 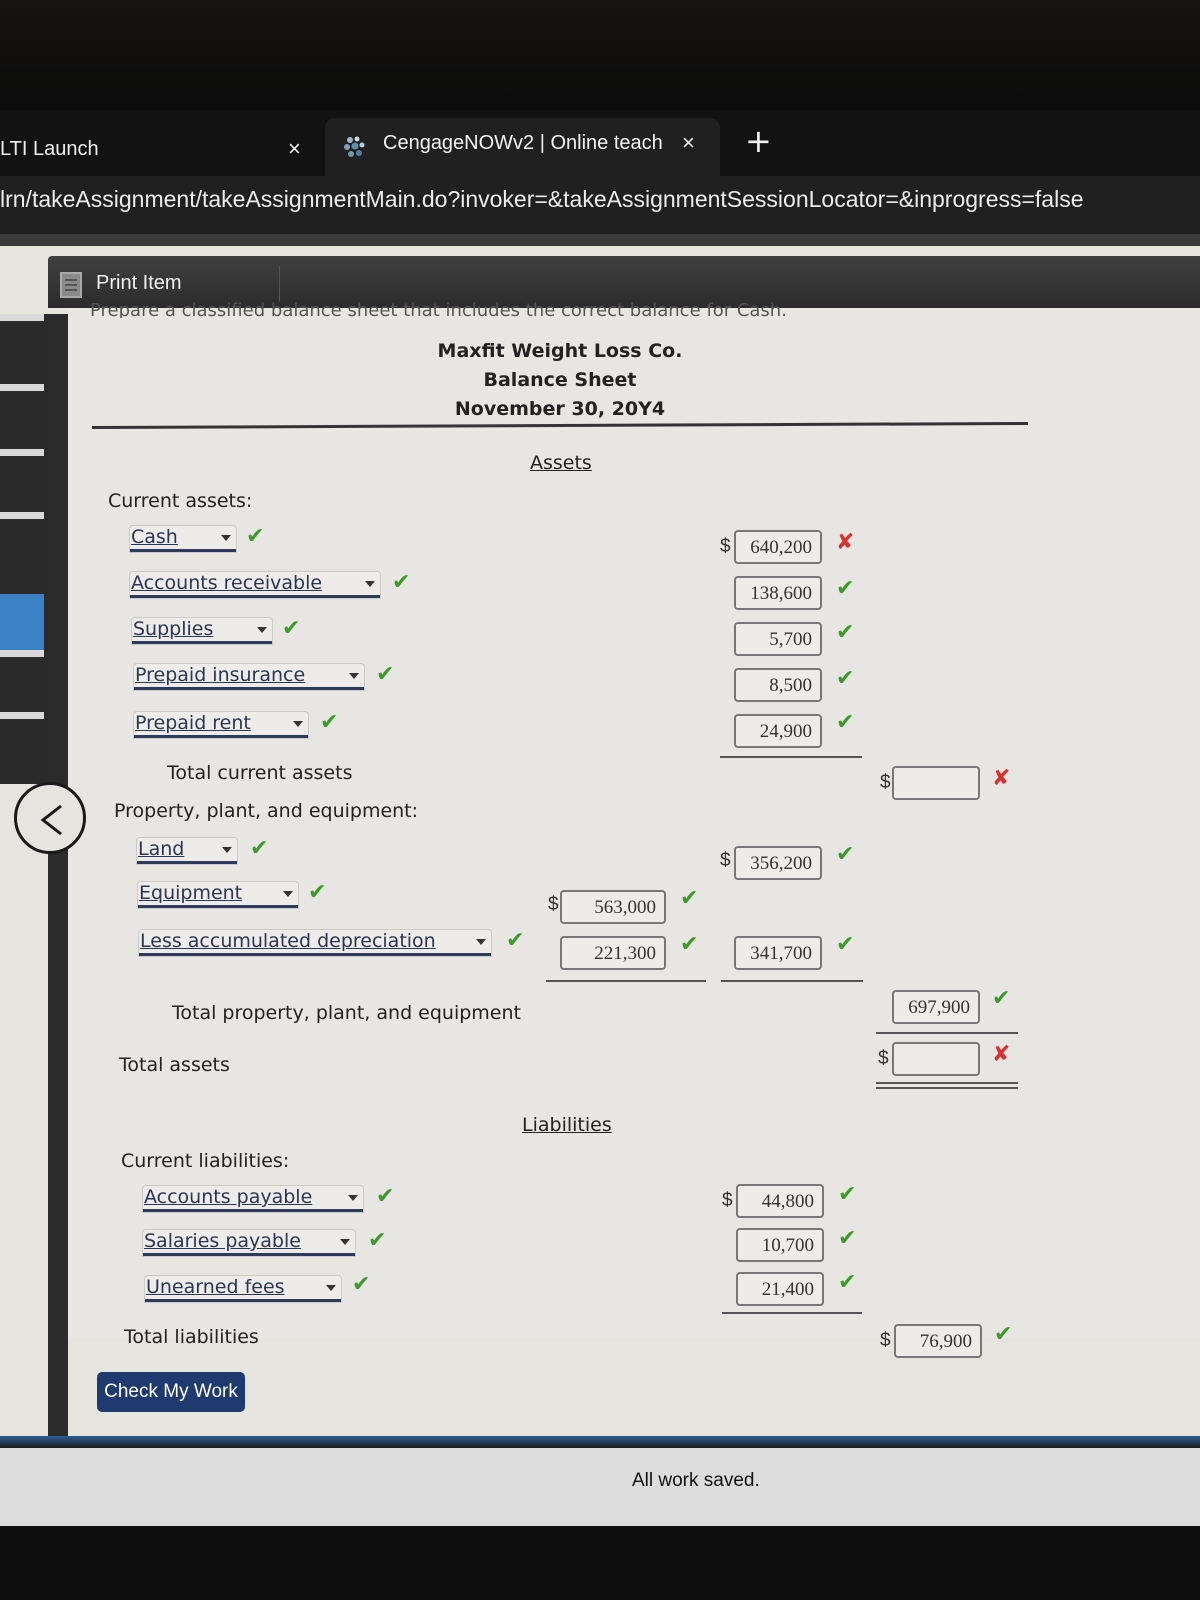 What do you see at coordinates (191, 1337) in the screenshot?
I see `total-liabilities-label: Total liabilities` at bounding box center [191, 1337].